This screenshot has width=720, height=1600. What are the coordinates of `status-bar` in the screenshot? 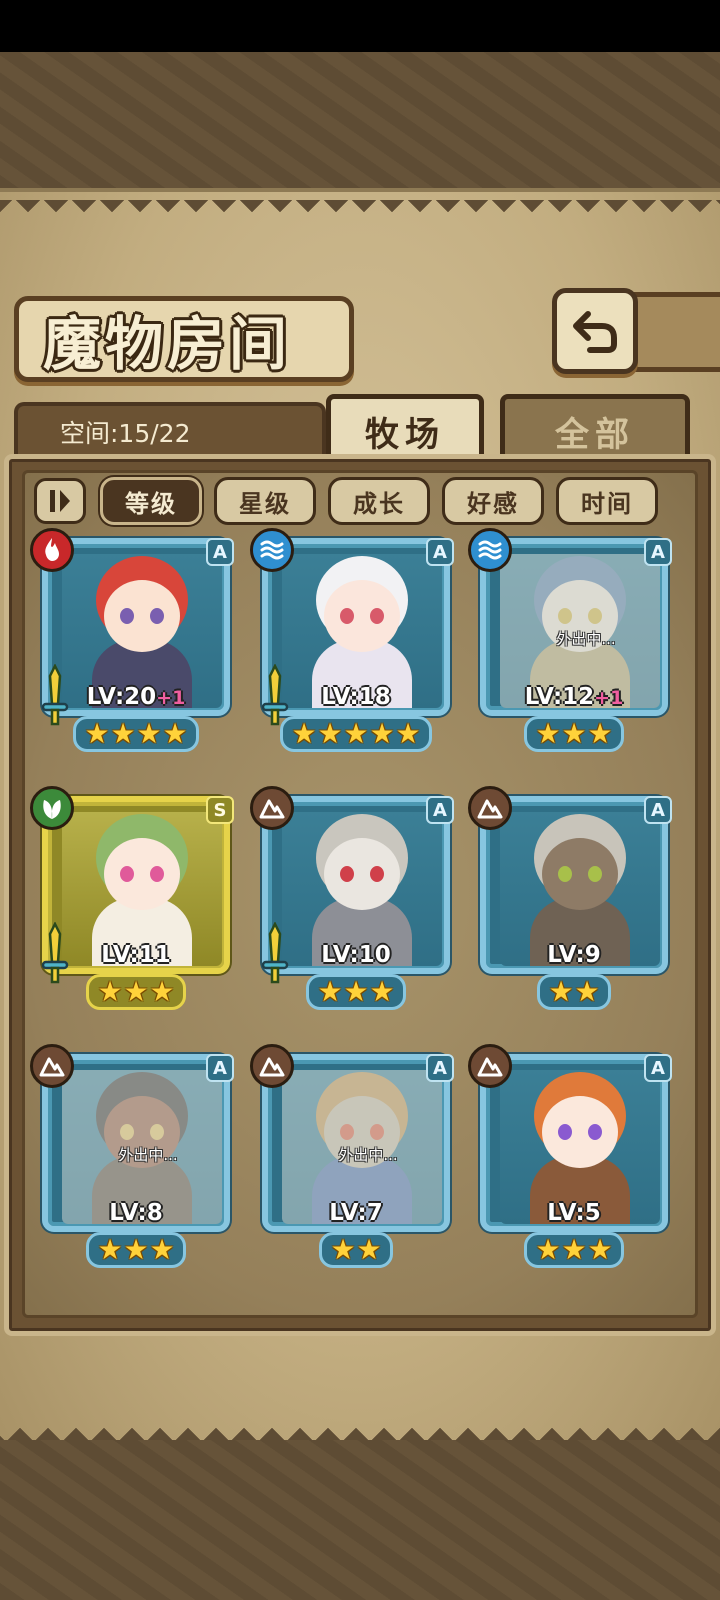 It's located at (360, 26).